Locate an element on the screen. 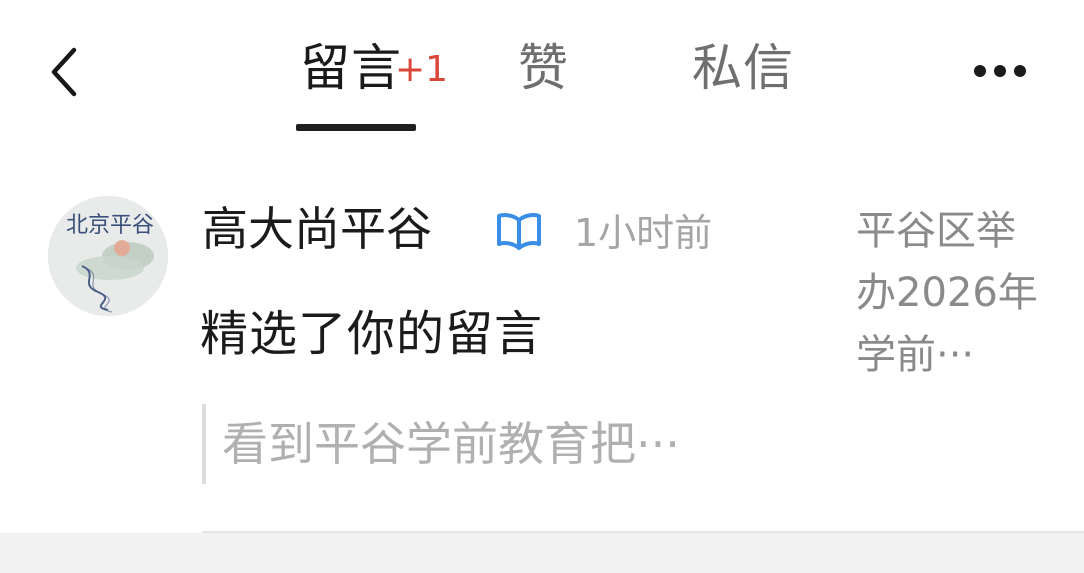 This screenshot has width=1084, height=573. quoted-comment: 看到平谷学前教育把··· is located at coordinates (451, 444).